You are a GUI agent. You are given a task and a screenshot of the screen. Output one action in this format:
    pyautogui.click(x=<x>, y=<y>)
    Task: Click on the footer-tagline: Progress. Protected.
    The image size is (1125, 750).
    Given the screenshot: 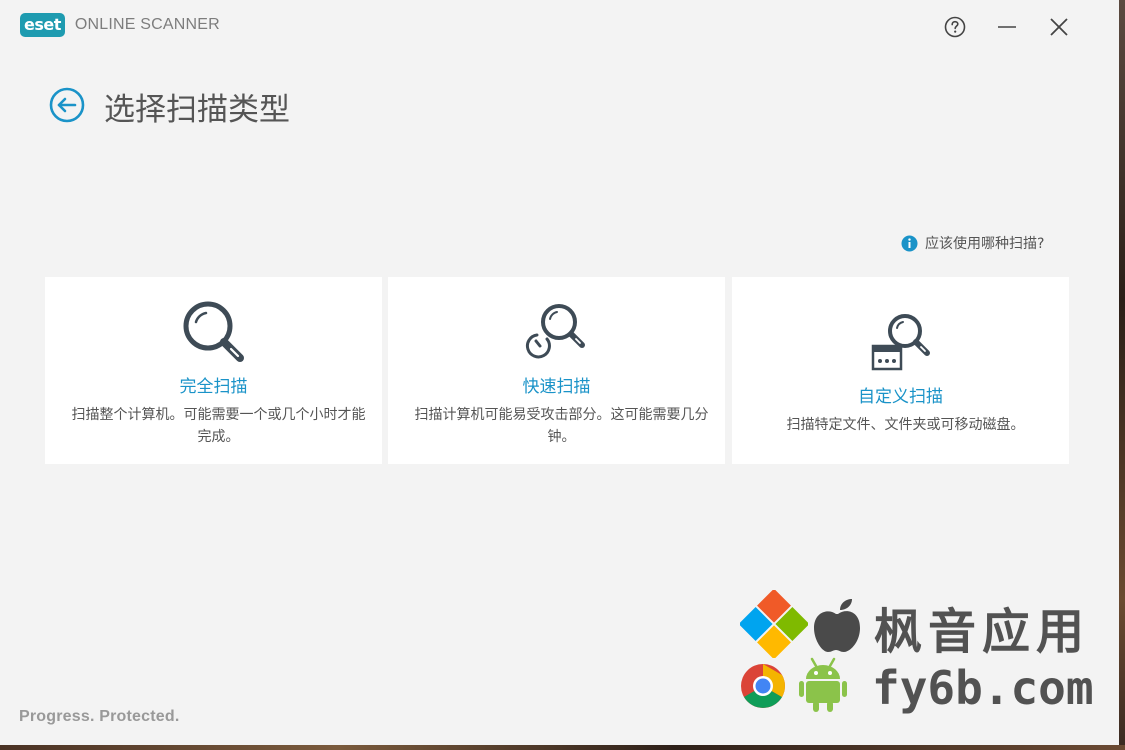 What is the action you would take?
    pyautogui.click(x=99, y=716)
    